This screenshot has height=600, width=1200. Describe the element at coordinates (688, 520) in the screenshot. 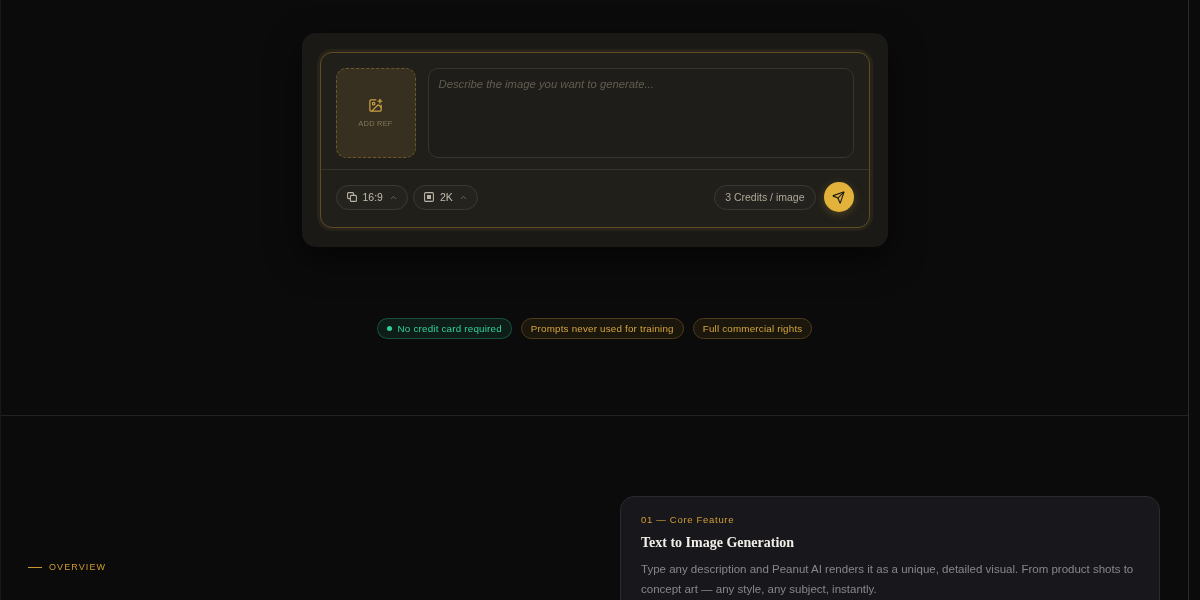

I see `feature-number-label: 01 — Core Feature` at that location.